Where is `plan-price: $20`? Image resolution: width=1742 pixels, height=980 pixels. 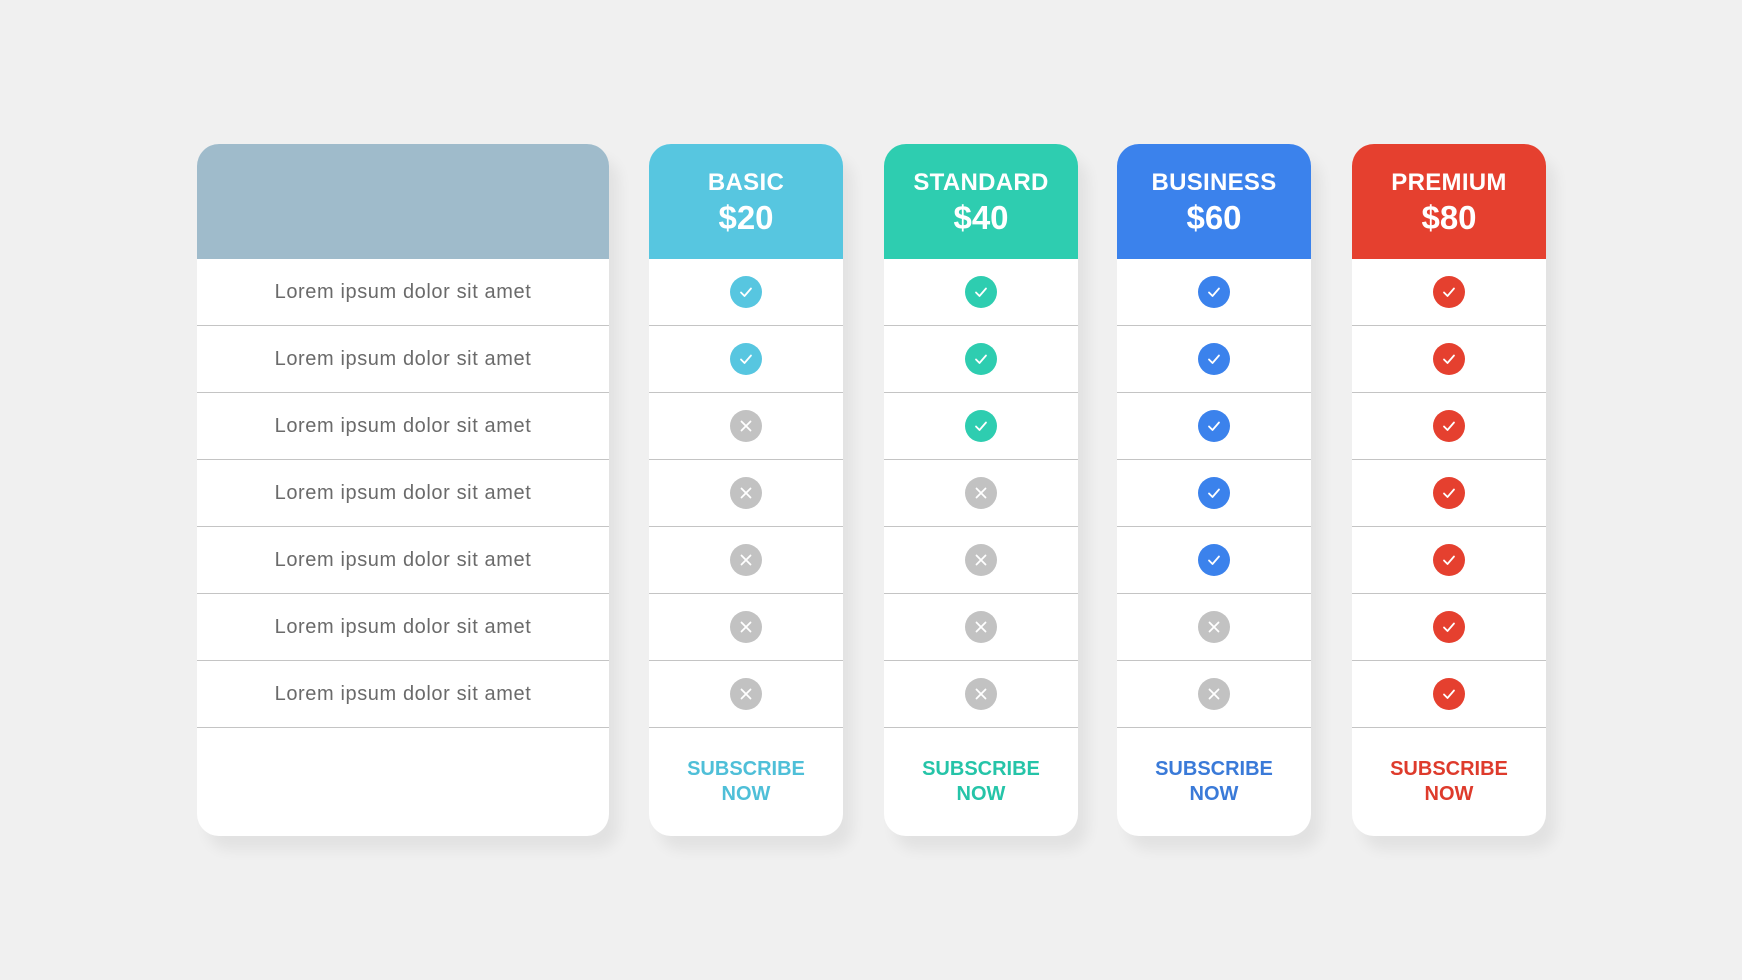
plan-price: $20 is located at coordinates (746, 217).